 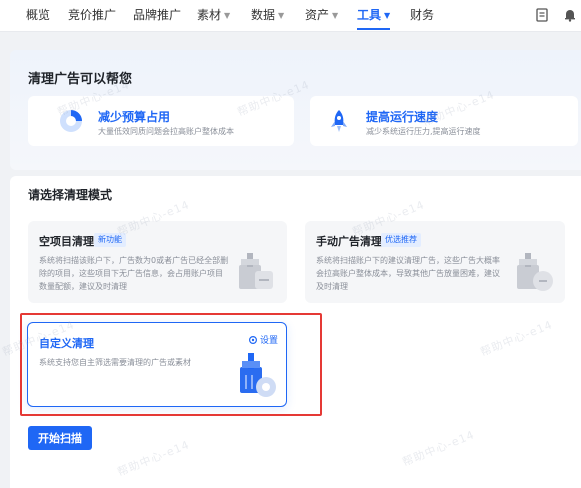 I want to click on help-card-speed: 提高运行速度 减少系统运行压力,提高运行速度, so click(x=444, y=121).